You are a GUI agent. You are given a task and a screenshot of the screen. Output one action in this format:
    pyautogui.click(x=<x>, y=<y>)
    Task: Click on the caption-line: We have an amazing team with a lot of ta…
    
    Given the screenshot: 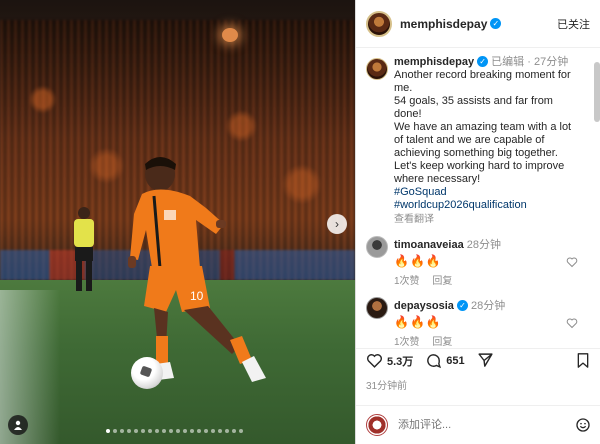 What is the action you would take?
    pyautogui.click(x=483, y=140)
    